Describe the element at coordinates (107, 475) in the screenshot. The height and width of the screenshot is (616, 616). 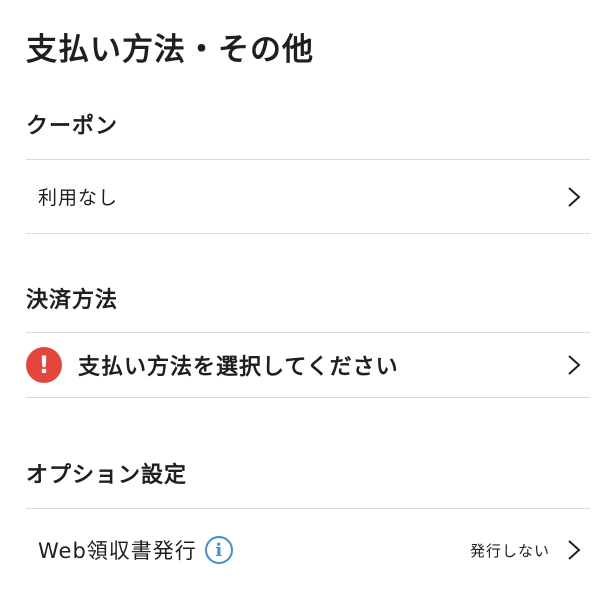
I see `options-section-title: オプション設定` at that location.